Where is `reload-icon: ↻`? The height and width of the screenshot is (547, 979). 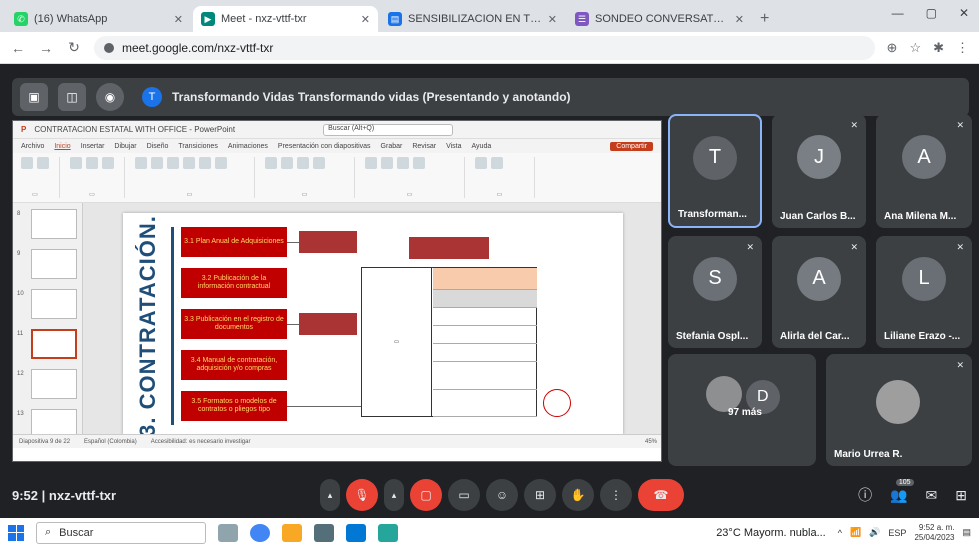
reload-icon: ↻ is located at coordinates (74, 47).